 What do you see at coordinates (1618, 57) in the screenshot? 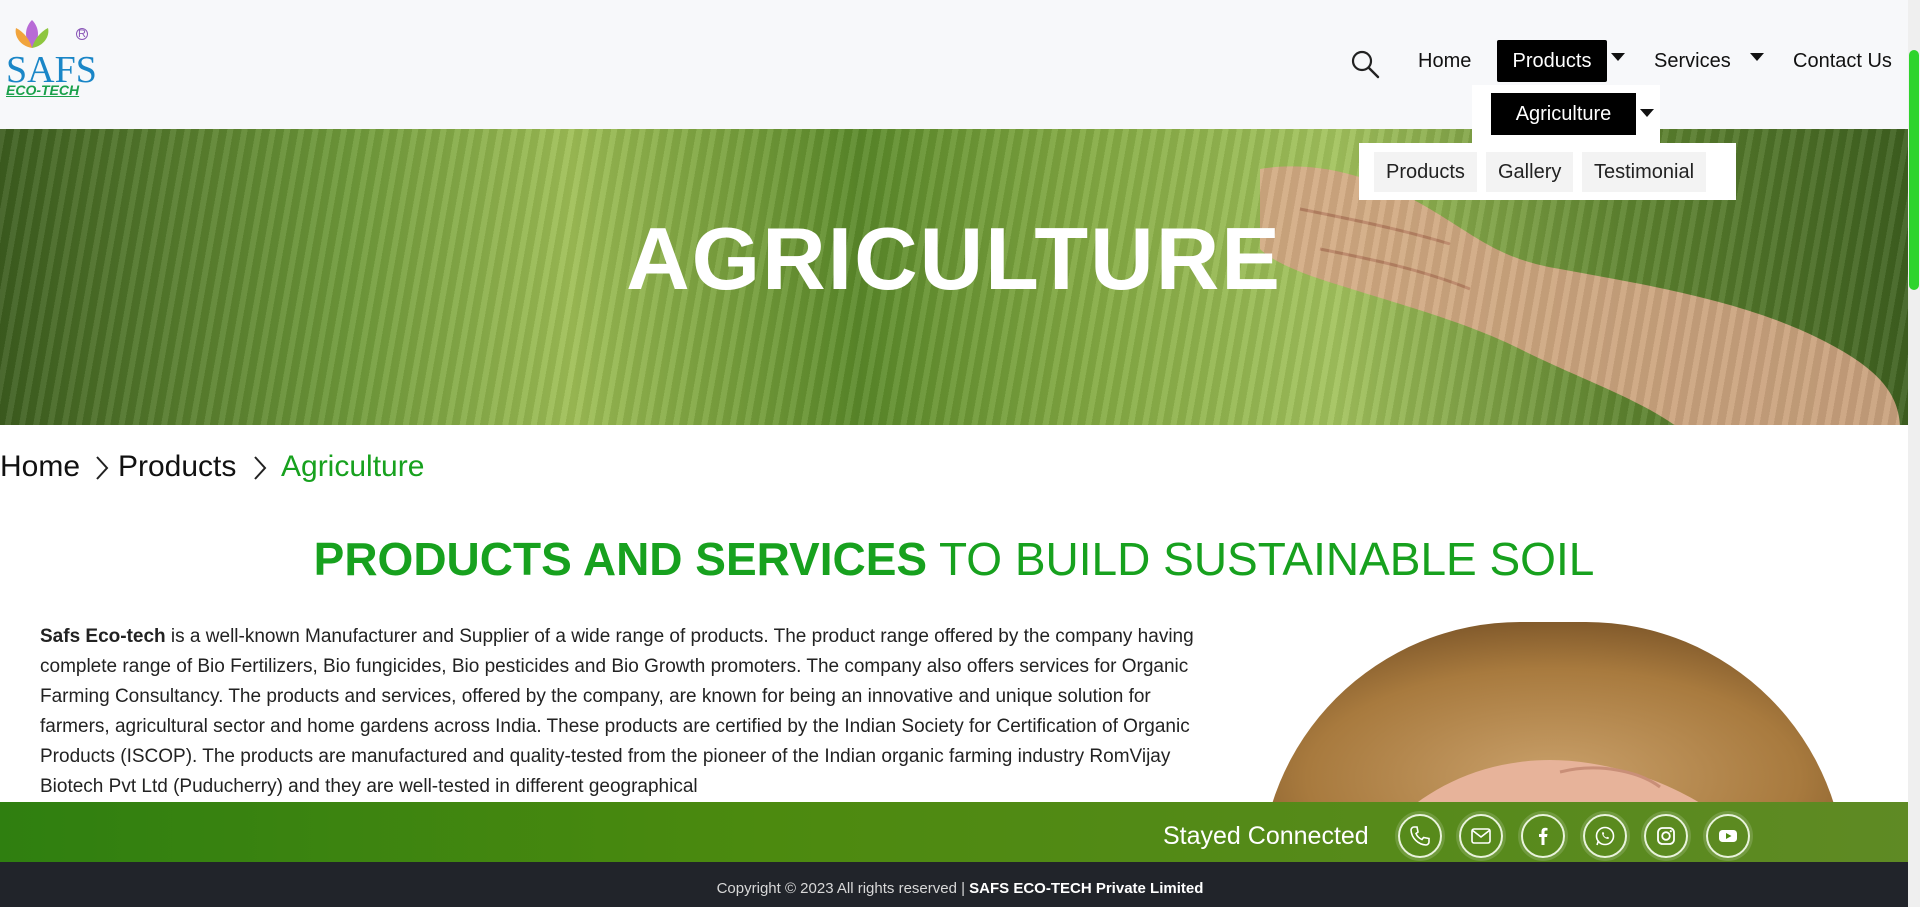
I see `products-chevron-down-icon` at bounding box center [1618, 57].